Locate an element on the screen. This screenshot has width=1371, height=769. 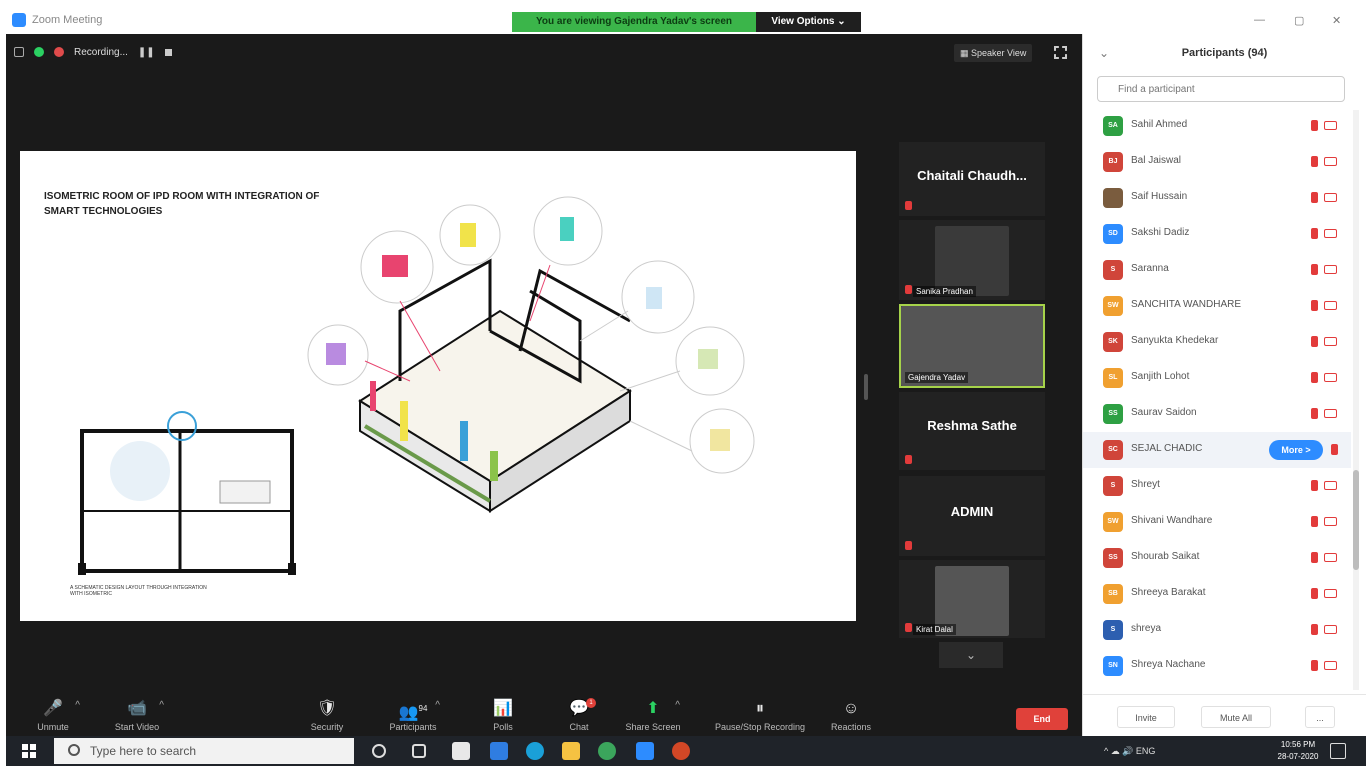
powerpoint-icon is located at coordinates (681, 751).